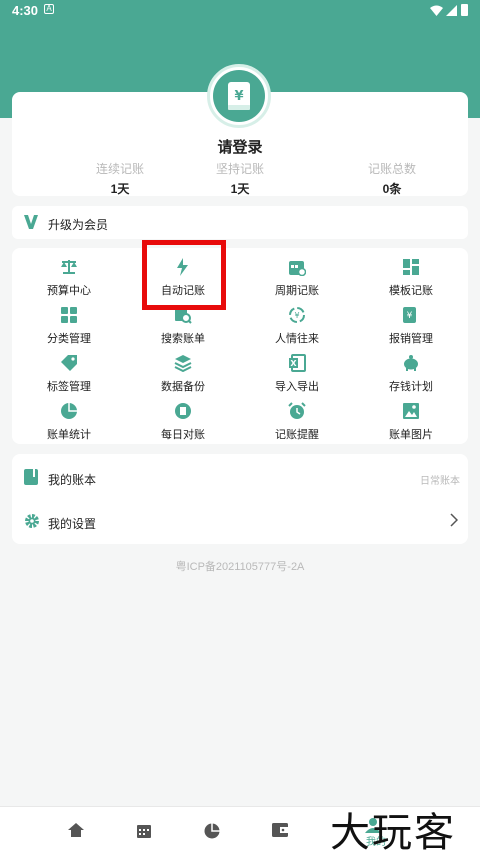 The image size is (480, 853). What do you see at coordinates (69, 339) in the screenshot?
I see `feature-label: 分类管理` at bounding box center [69, 339].